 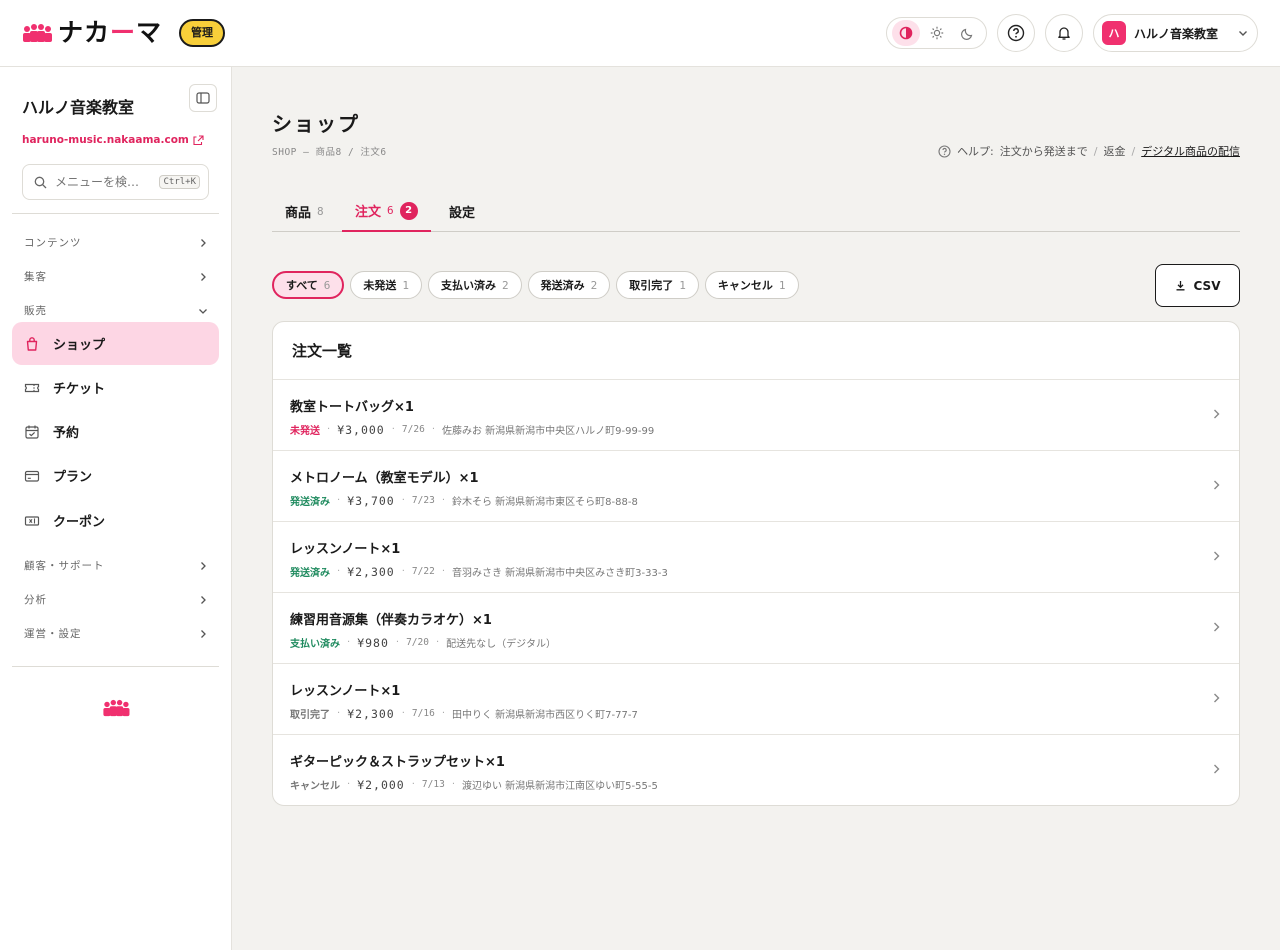 What do you see at coordinates (545, 715) in the screenshot?
I see `order-customer: 田中りく 新潟県新潟市西区りく町7-77-7` at bounding box center [545, 715].